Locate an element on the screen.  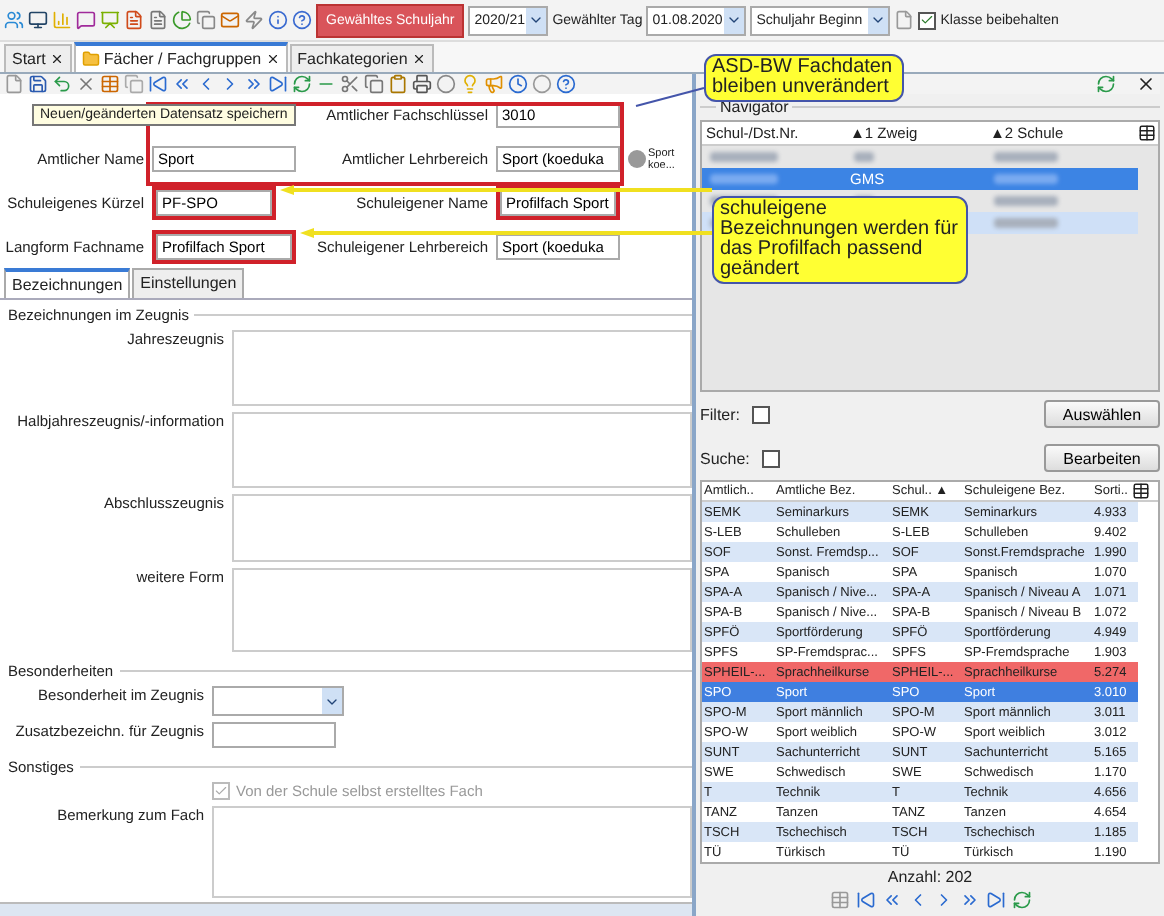
callout-tooltip: schuleigene Bezeichnungen werden für das Profilfach passend geändert is located at coordinates (840, 240).